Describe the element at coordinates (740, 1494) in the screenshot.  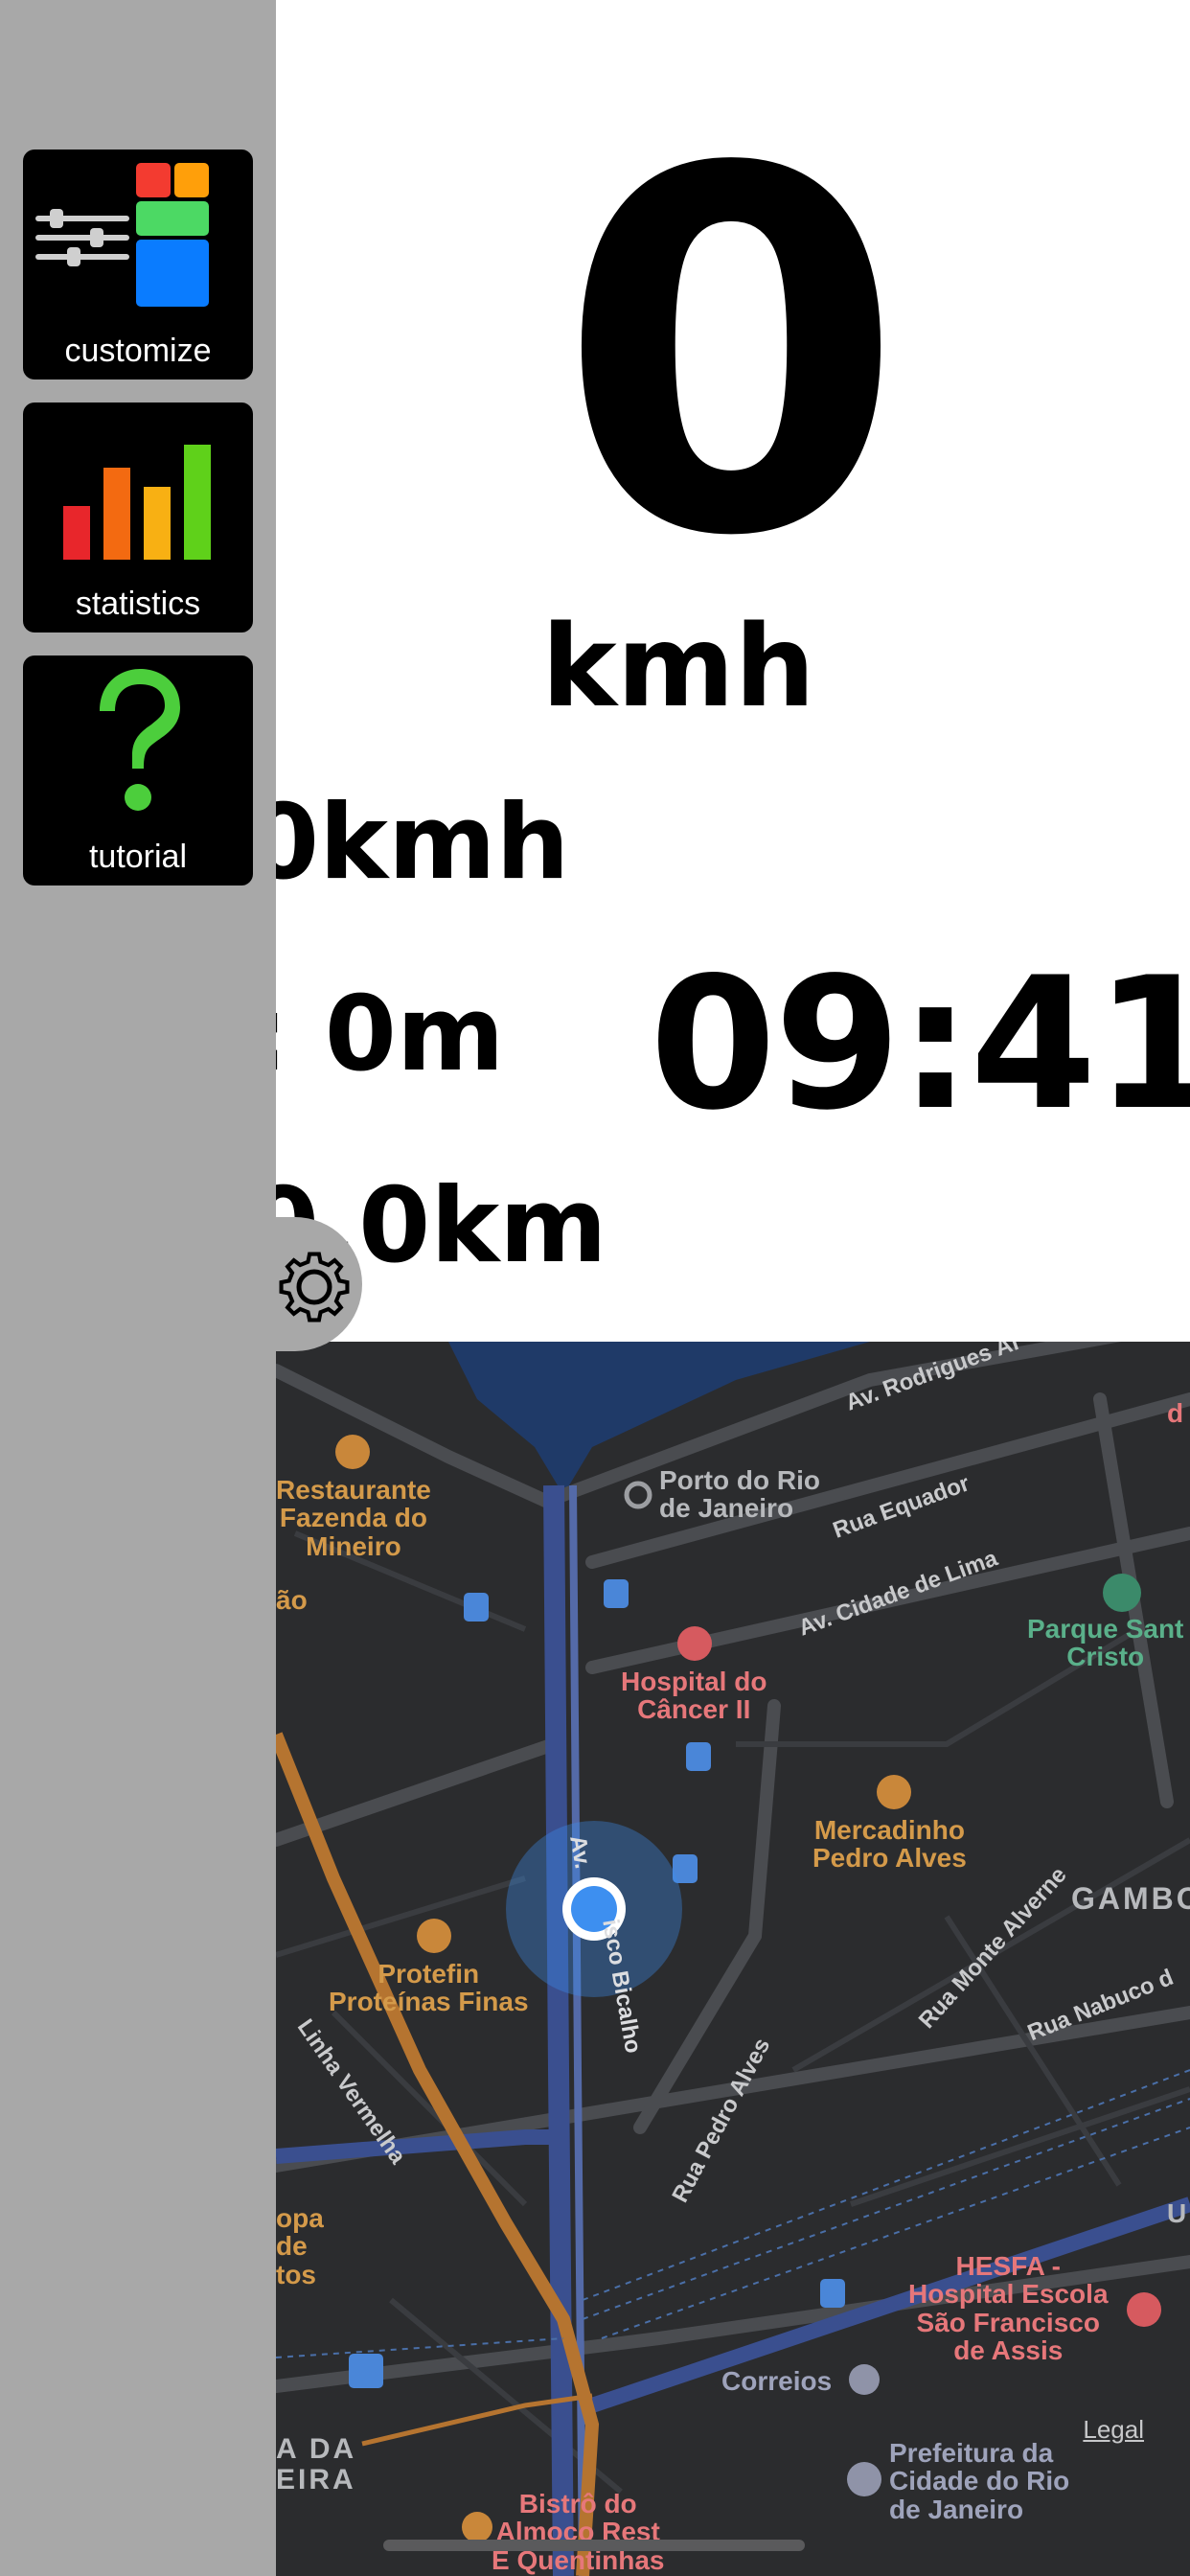
I see `label-porto: Porto do Rio de Janeiro` at that location.